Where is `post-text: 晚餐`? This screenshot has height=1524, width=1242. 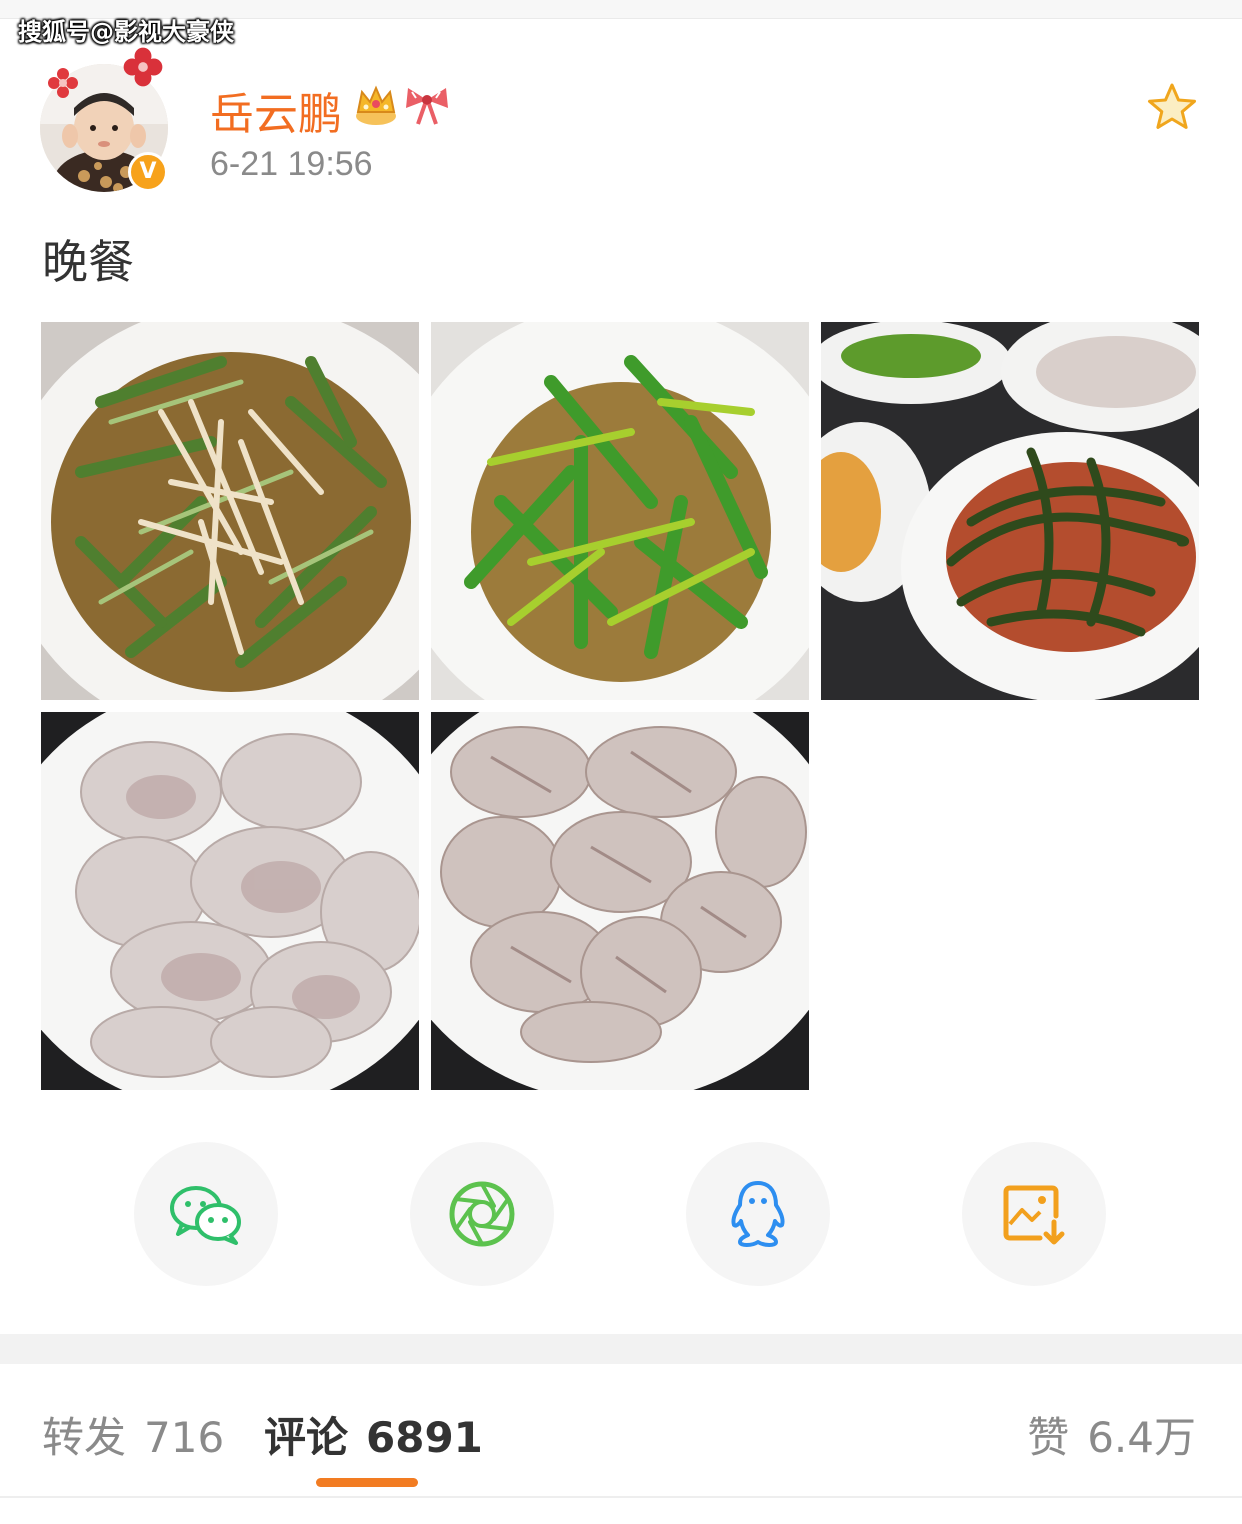 post-text: 晚餐 is located at coordinates (88, 262).